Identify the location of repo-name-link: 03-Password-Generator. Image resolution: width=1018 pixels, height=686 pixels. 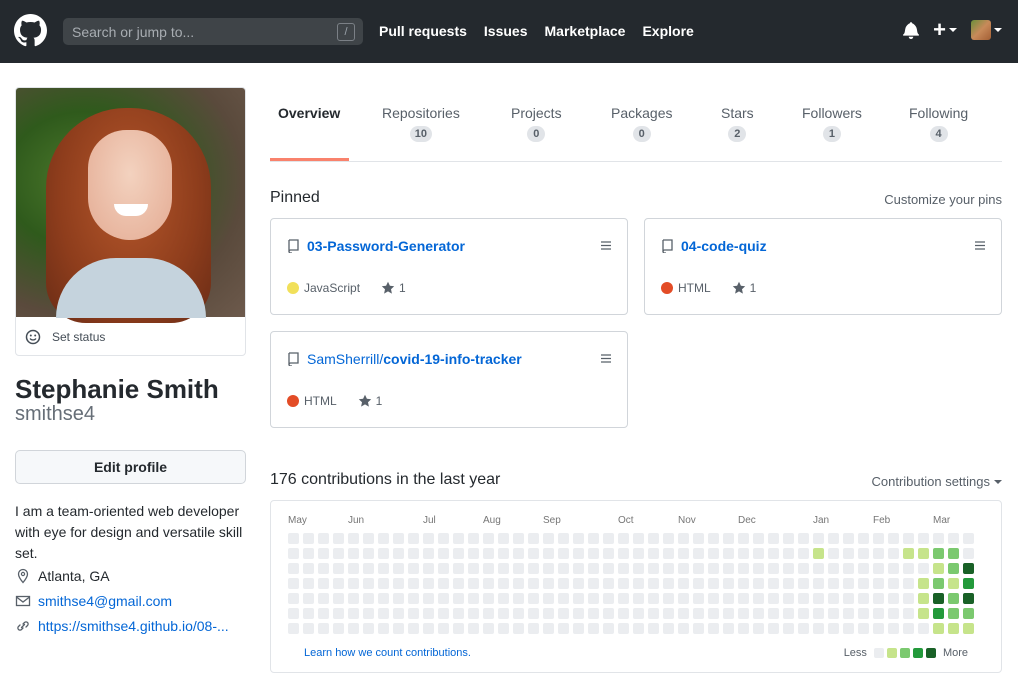
(386, 246).